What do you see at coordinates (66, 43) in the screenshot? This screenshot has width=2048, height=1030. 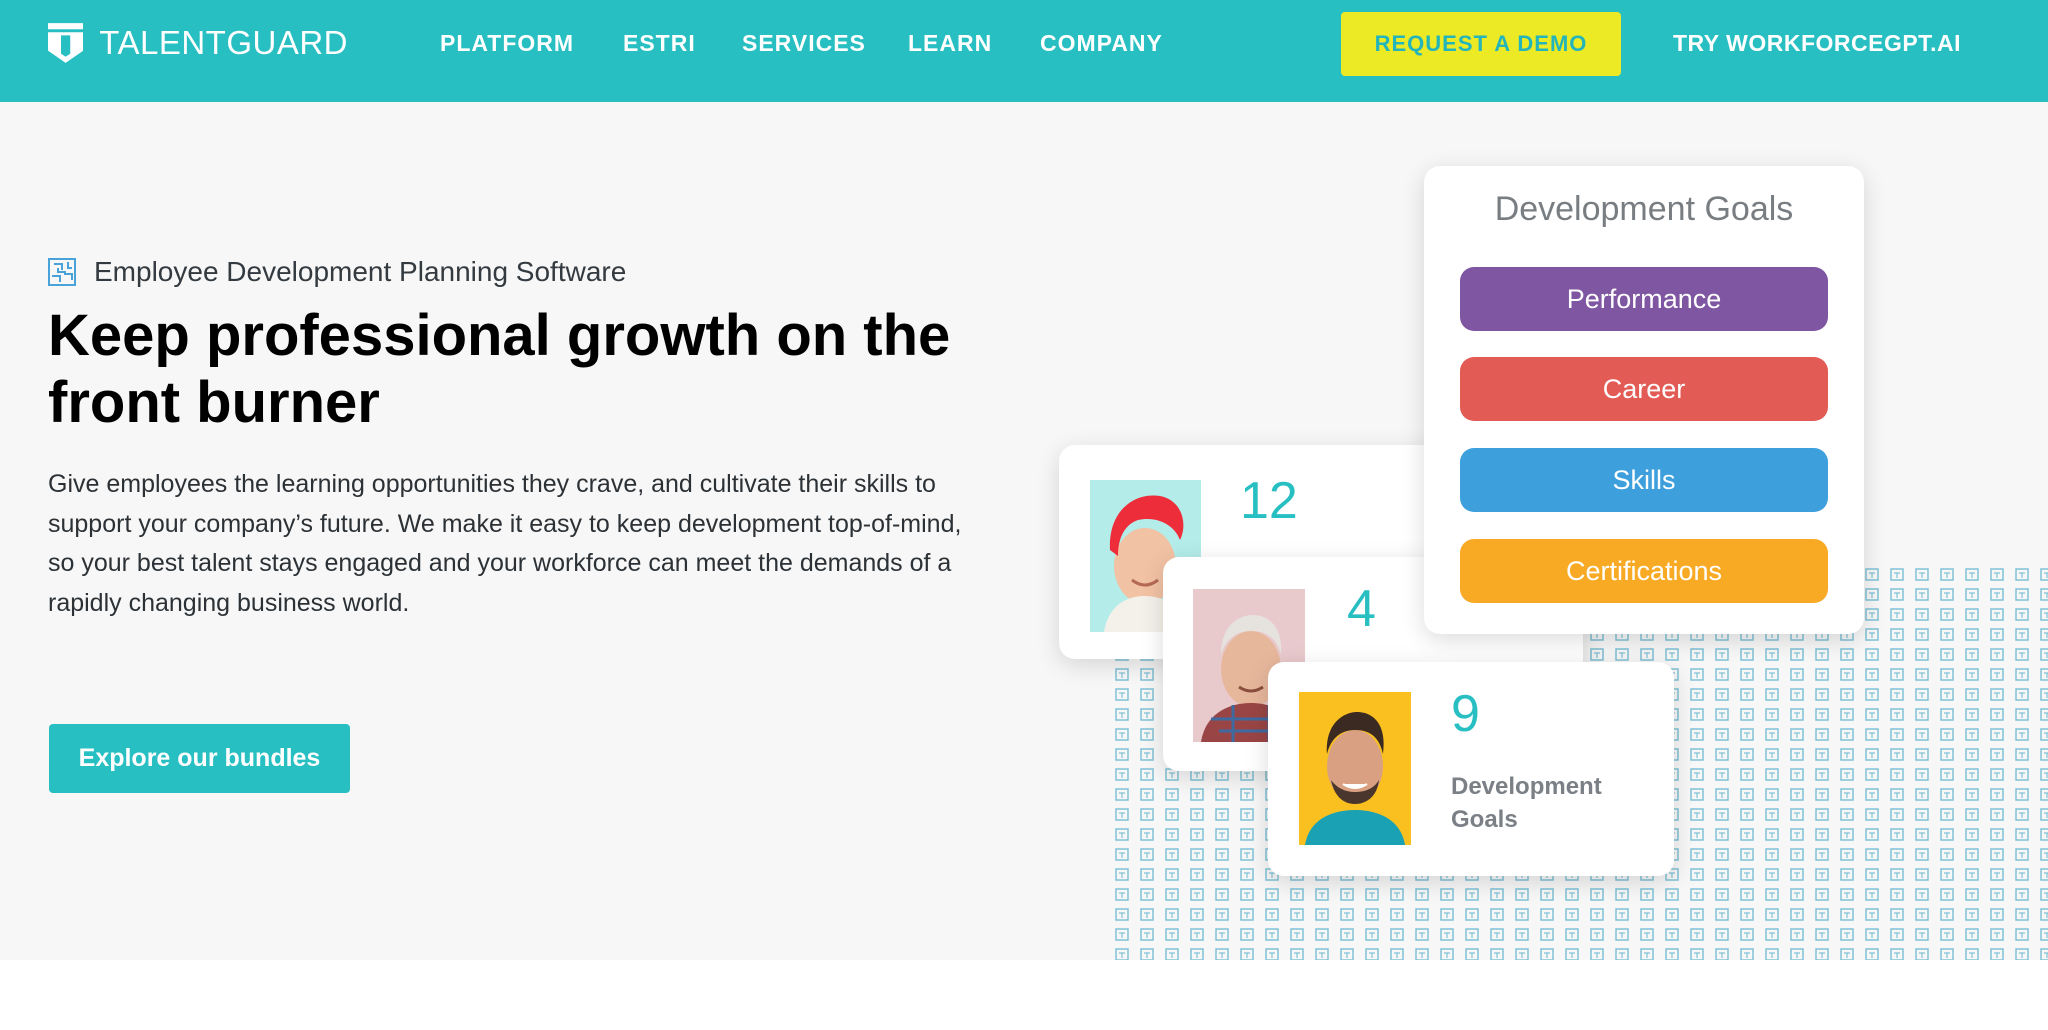 I see `shield-logo-icon` at bounding box center [66, 43].